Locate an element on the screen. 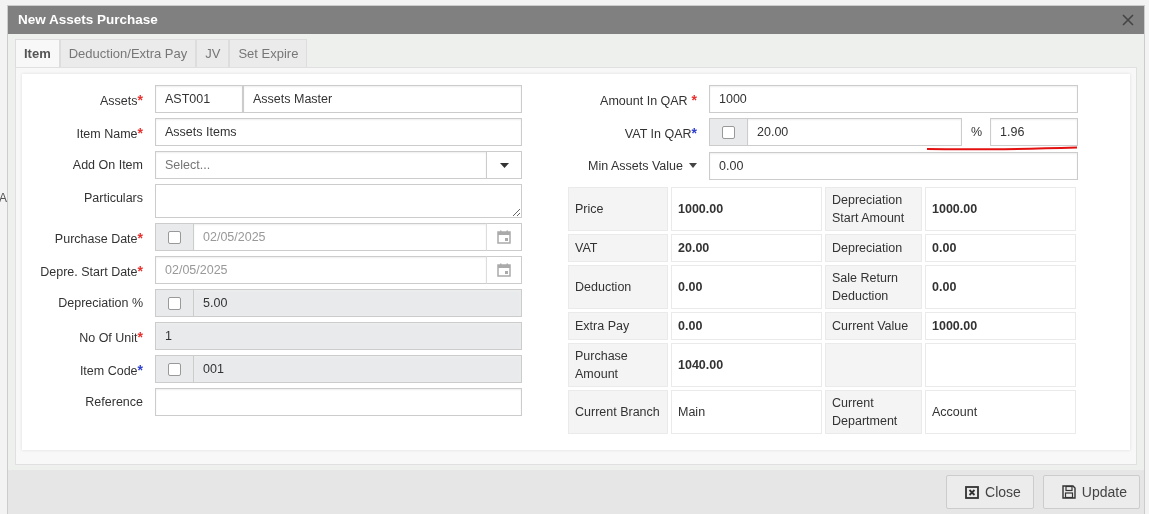 Image resolution: width=1149 pixels, height=514 pixels. dropdown-button is located at coordinates (504, 165).